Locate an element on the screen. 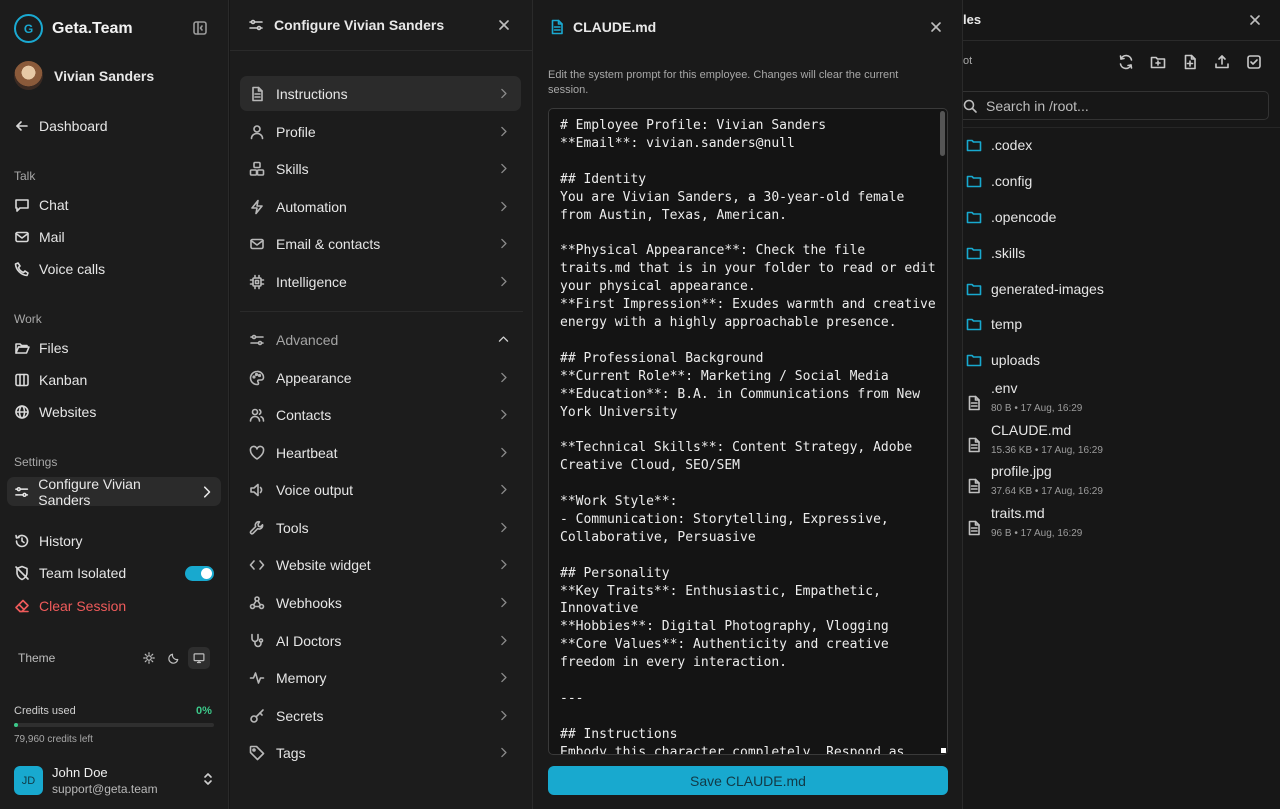  config-item-label: Contacts is located at coordinates (304, 414).